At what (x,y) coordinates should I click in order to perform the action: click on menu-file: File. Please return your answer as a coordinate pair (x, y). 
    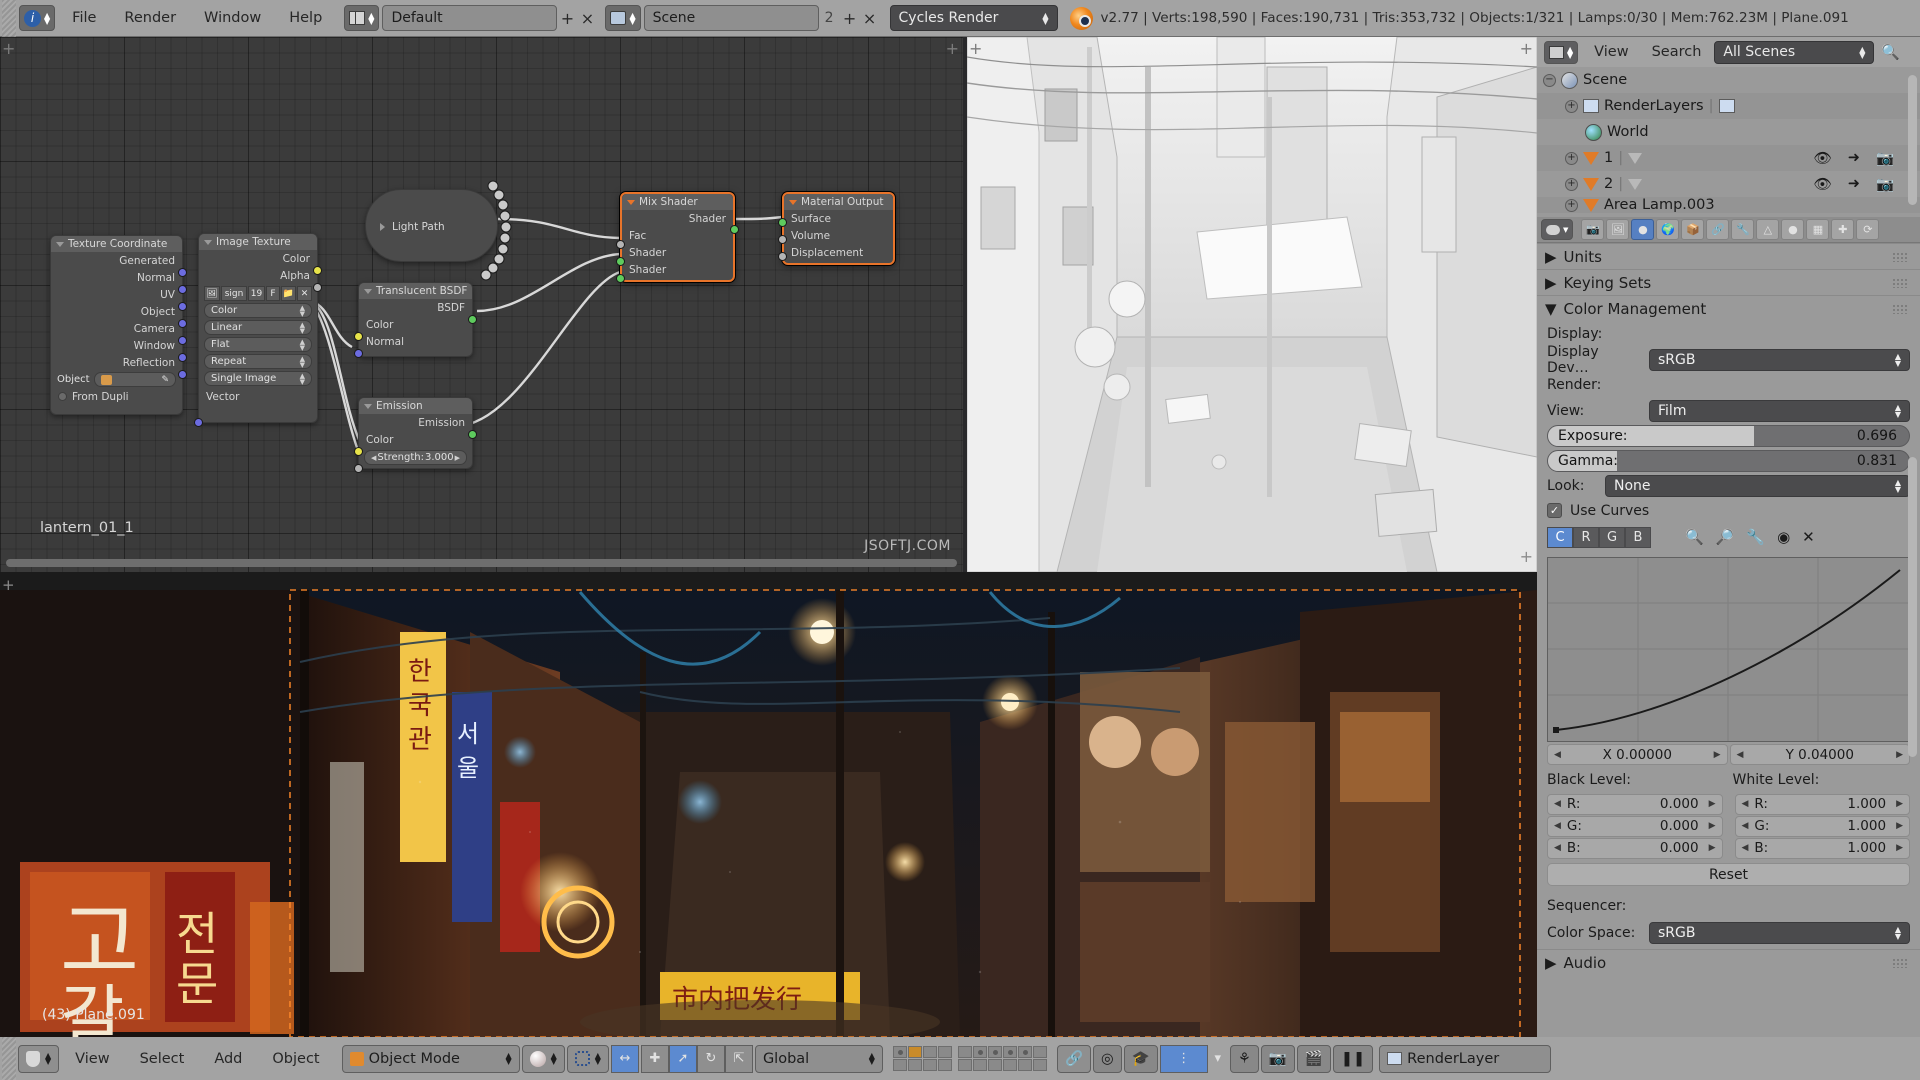
    Looking at the image, I should click on (84, 18).